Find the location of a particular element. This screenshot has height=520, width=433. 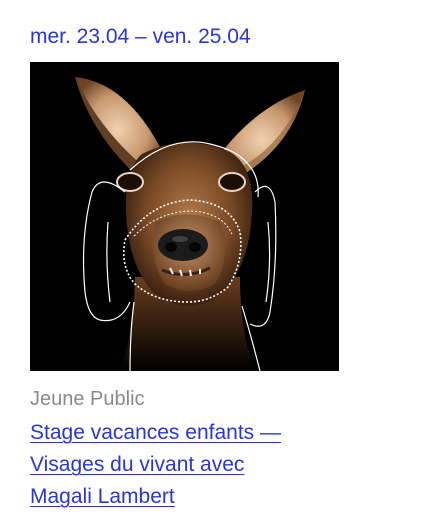

event-category: Jeune Public is located at coordinates (87, 399).